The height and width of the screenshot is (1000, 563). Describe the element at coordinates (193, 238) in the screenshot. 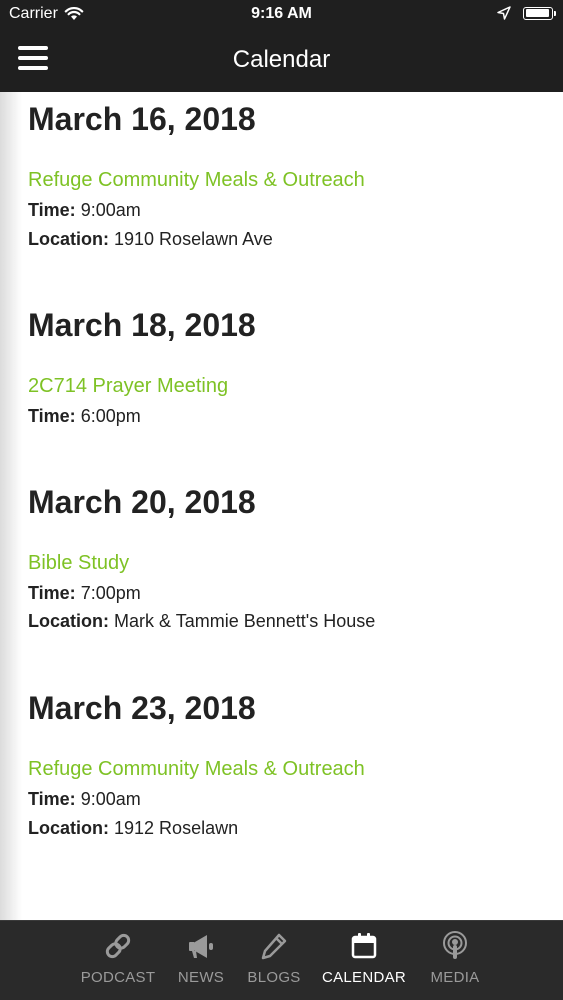

I see `location-value: 1910 Roselawn Ave` at that location.